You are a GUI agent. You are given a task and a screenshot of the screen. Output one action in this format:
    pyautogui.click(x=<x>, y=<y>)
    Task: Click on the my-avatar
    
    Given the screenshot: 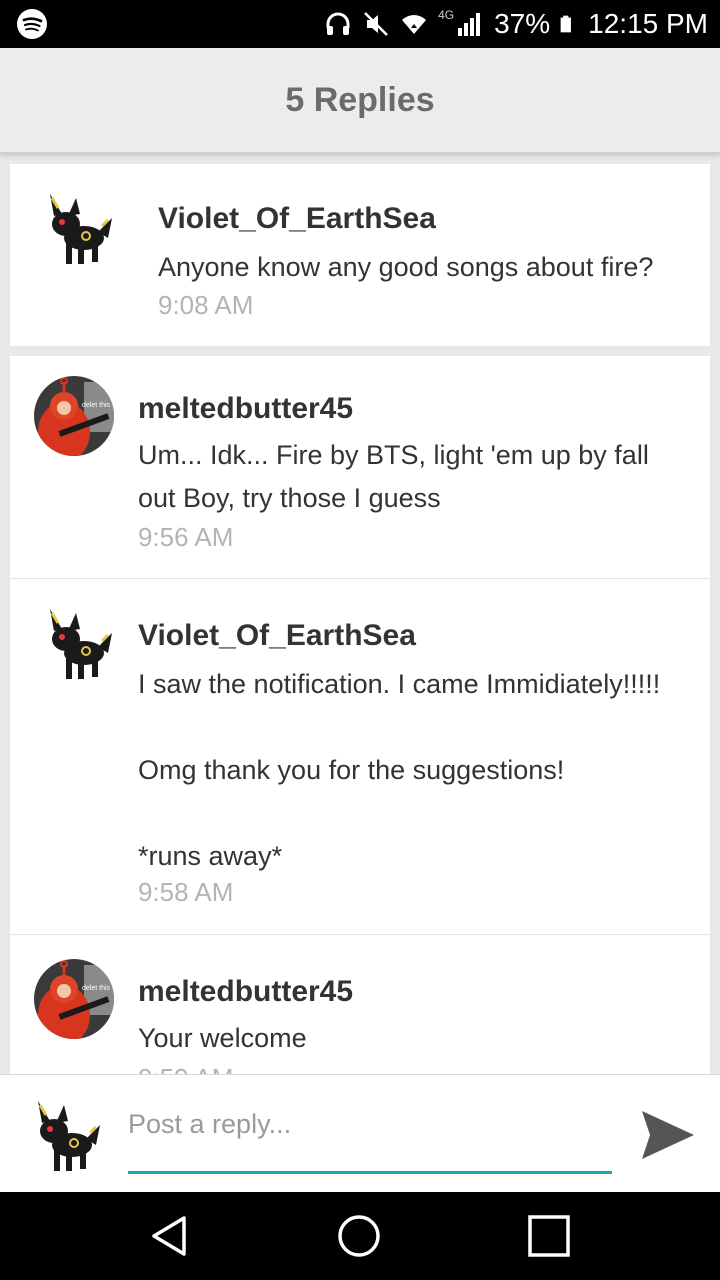 What is the action you would take?
    pyautogui.click(x=64, y=1135)
    